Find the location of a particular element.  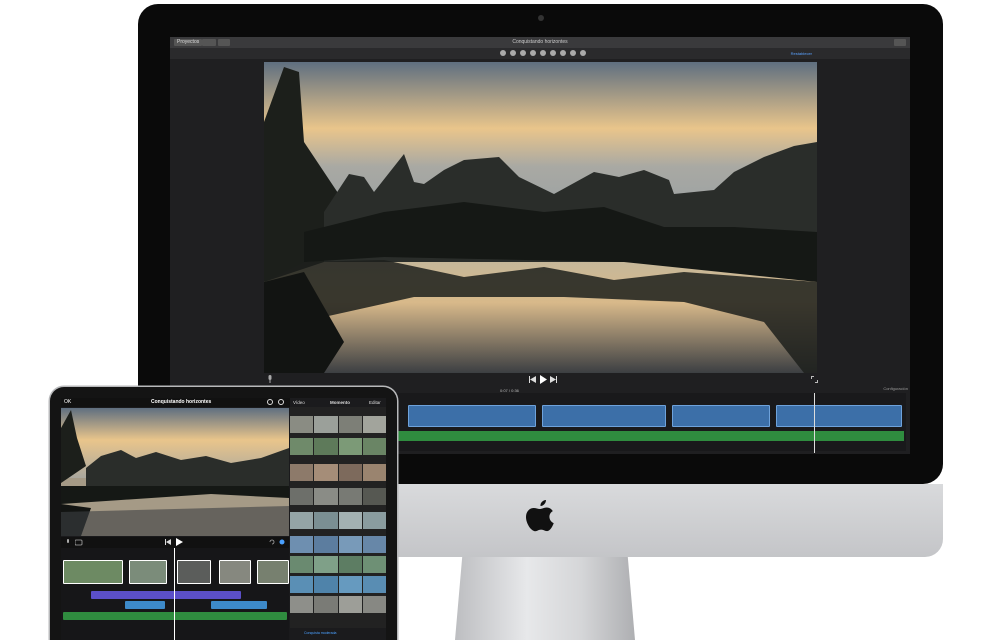

media-tab-edit: Editar is located at coordinates (375, 402).